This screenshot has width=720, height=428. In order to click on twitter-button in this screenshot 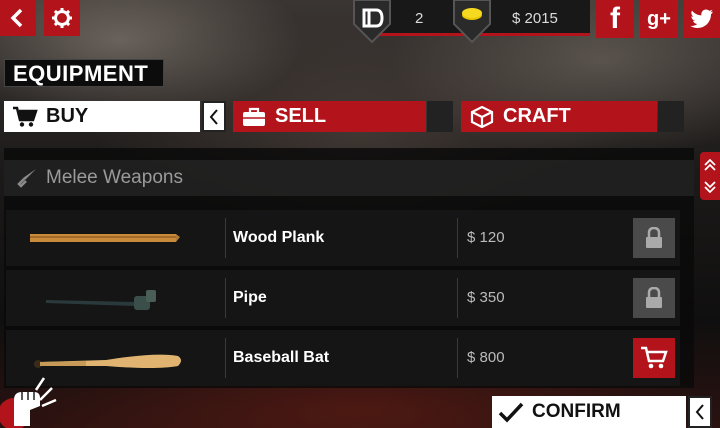, I will do `click(702, 19)`.